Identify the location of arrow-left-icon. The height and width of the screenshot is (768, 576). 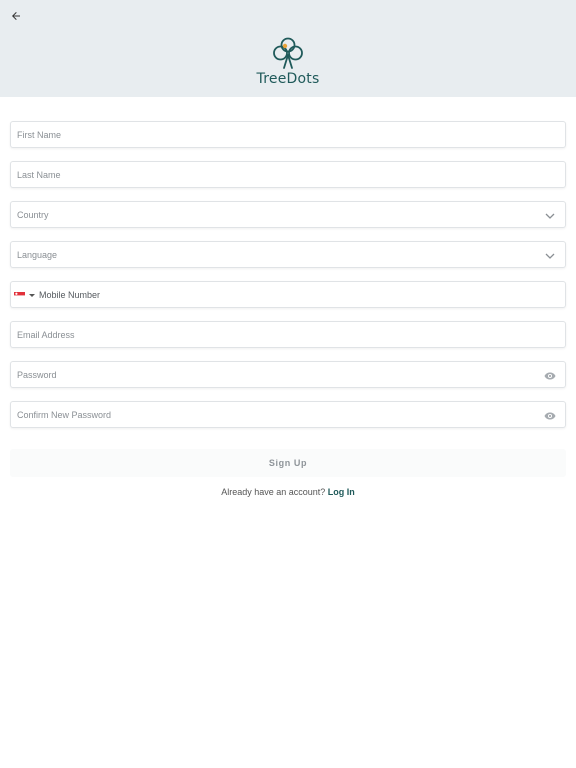
(16, 16).